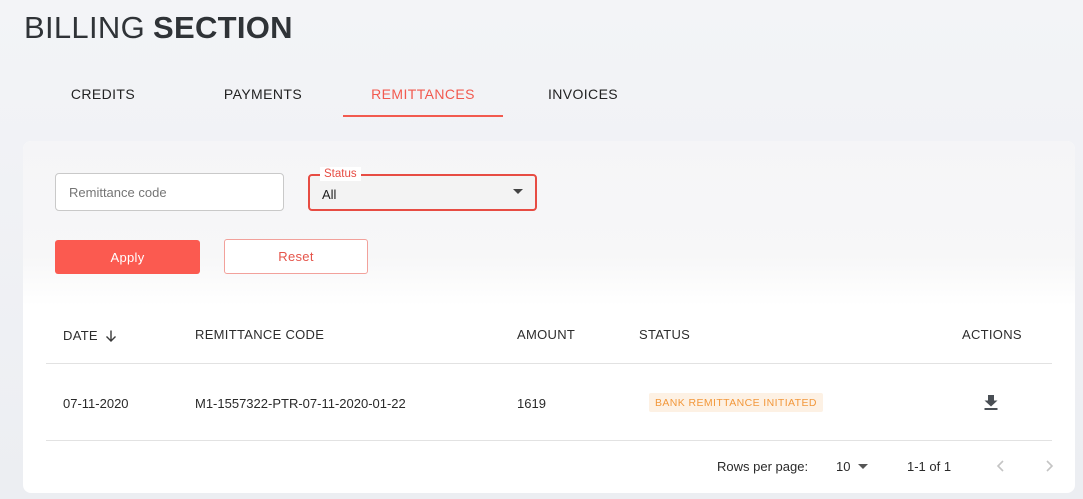 The width and height of the screenshot is (1083, 499). I want to click on row-amount: 1619, so click(531, 403).